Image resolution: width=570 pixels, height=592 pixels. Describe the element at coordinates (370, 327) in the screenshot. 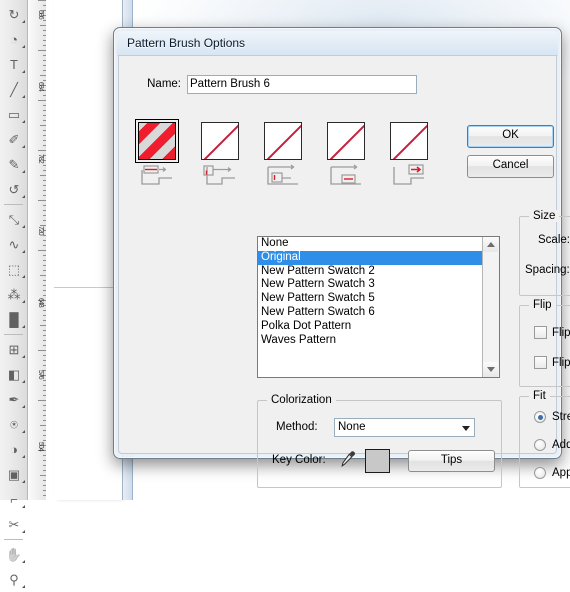

I see `list-item: Polka Dot Pattern` at that location.